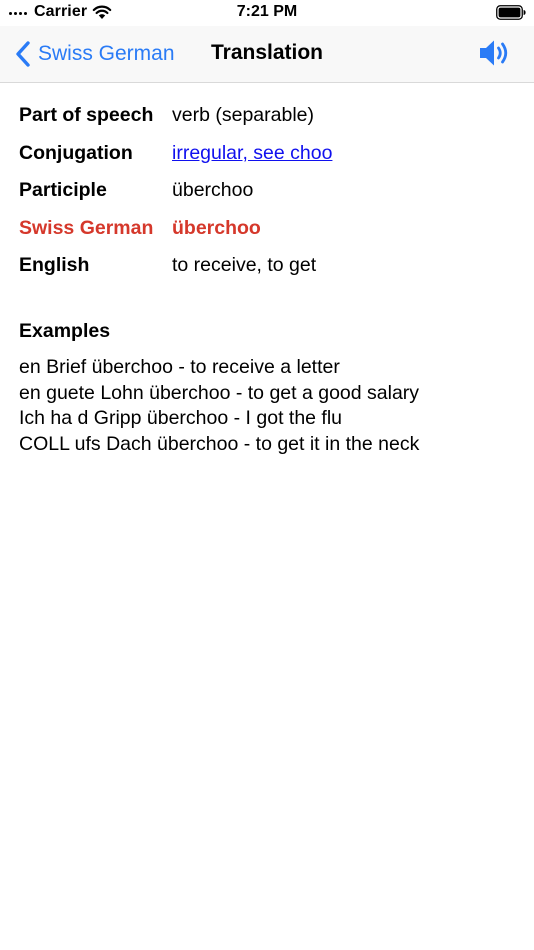 This screenshot has width=534, height=950. Describe the element at coordinates (213, 190) in the screenshot. I see `participle-value: überchoo` at that location.